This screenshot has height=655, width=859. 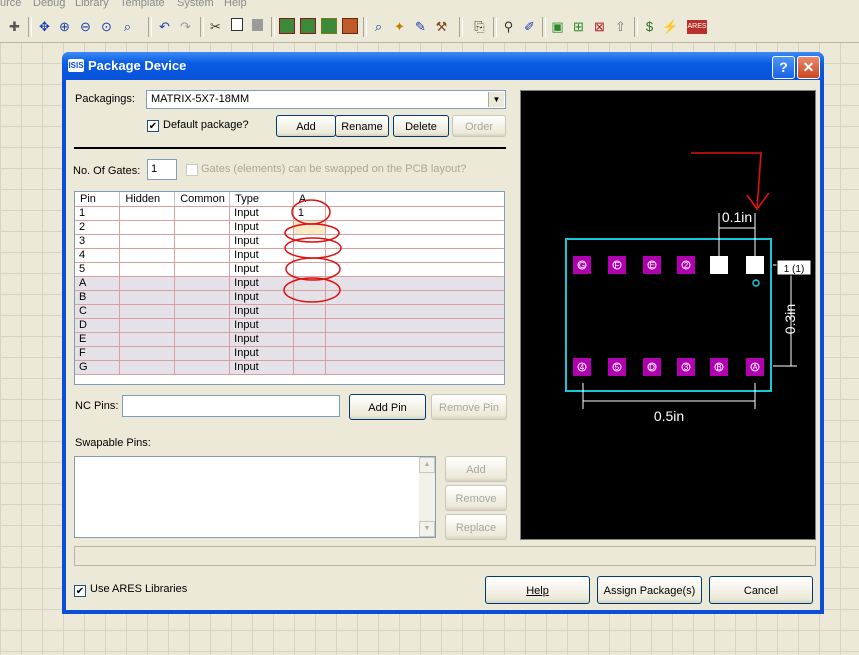 What do you see at coordinates (755, 367) in the screenshot?
I see `pad-label: A` at bounding box center [755, 367].